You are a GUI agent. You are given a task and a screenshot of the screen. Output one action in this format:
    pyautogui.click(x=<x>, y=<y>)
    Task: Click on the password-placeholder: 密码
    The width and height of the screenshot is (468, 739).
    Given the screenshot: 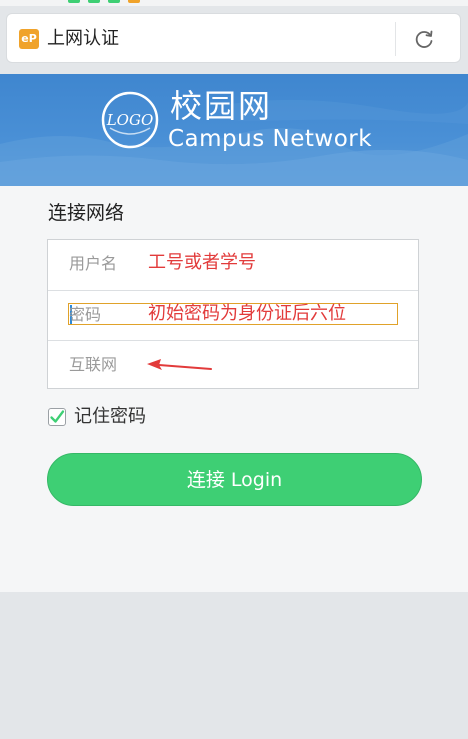 What is the action you would take?
    pyautogui.click(x=85, y=314)
    